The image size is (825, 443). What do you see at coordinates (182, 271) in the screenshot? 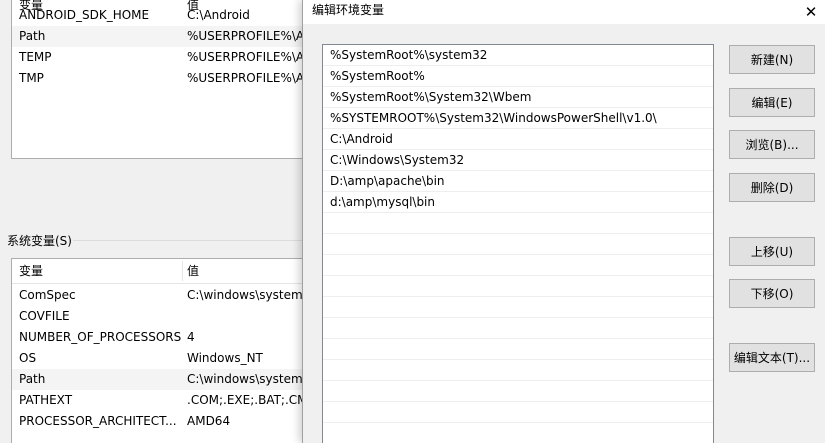
I see `column-divider` at bounding box center [182, 271].